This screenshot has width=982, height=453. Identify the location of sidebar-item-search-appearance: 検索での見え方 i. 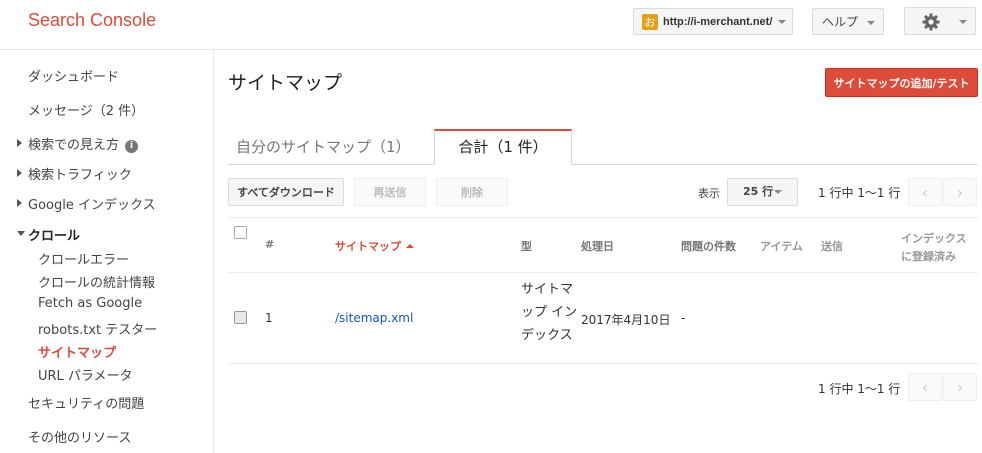
(83, 143).